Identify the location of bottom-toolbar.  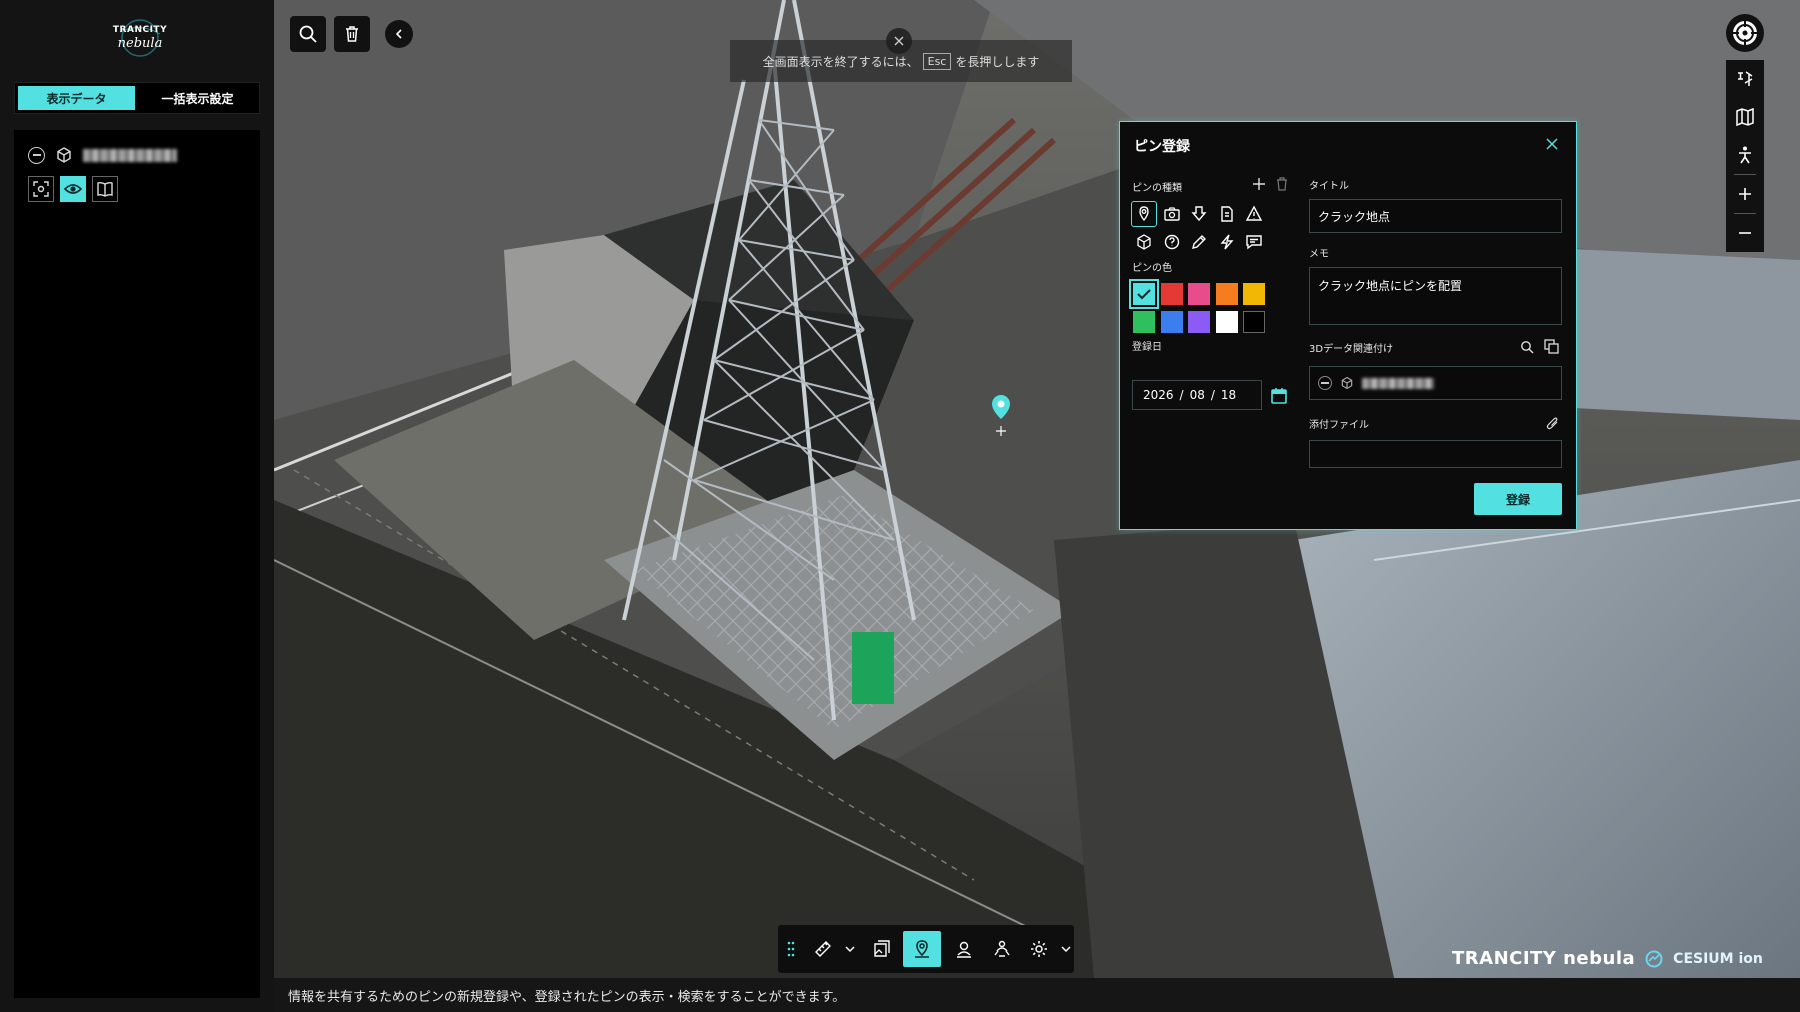
(926, 949).